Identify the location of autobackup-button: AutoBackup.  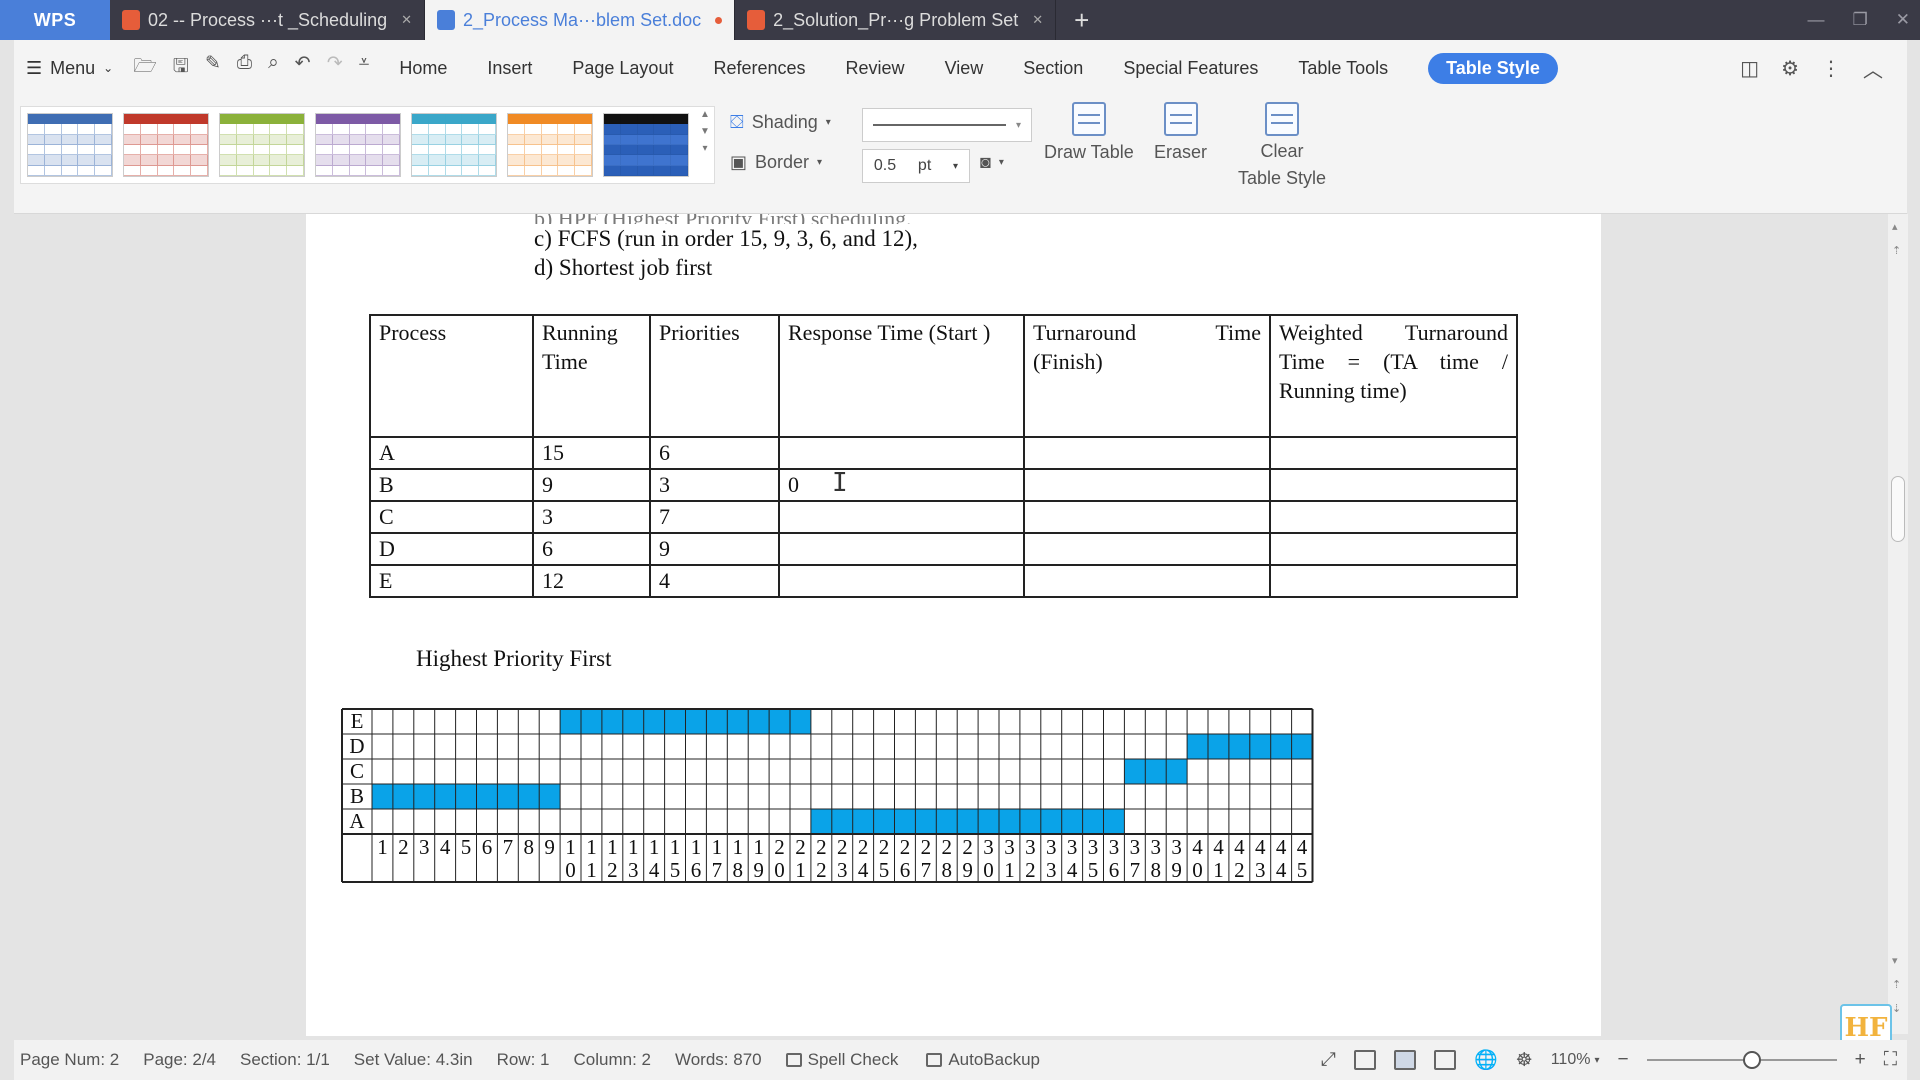
(983, 1060).